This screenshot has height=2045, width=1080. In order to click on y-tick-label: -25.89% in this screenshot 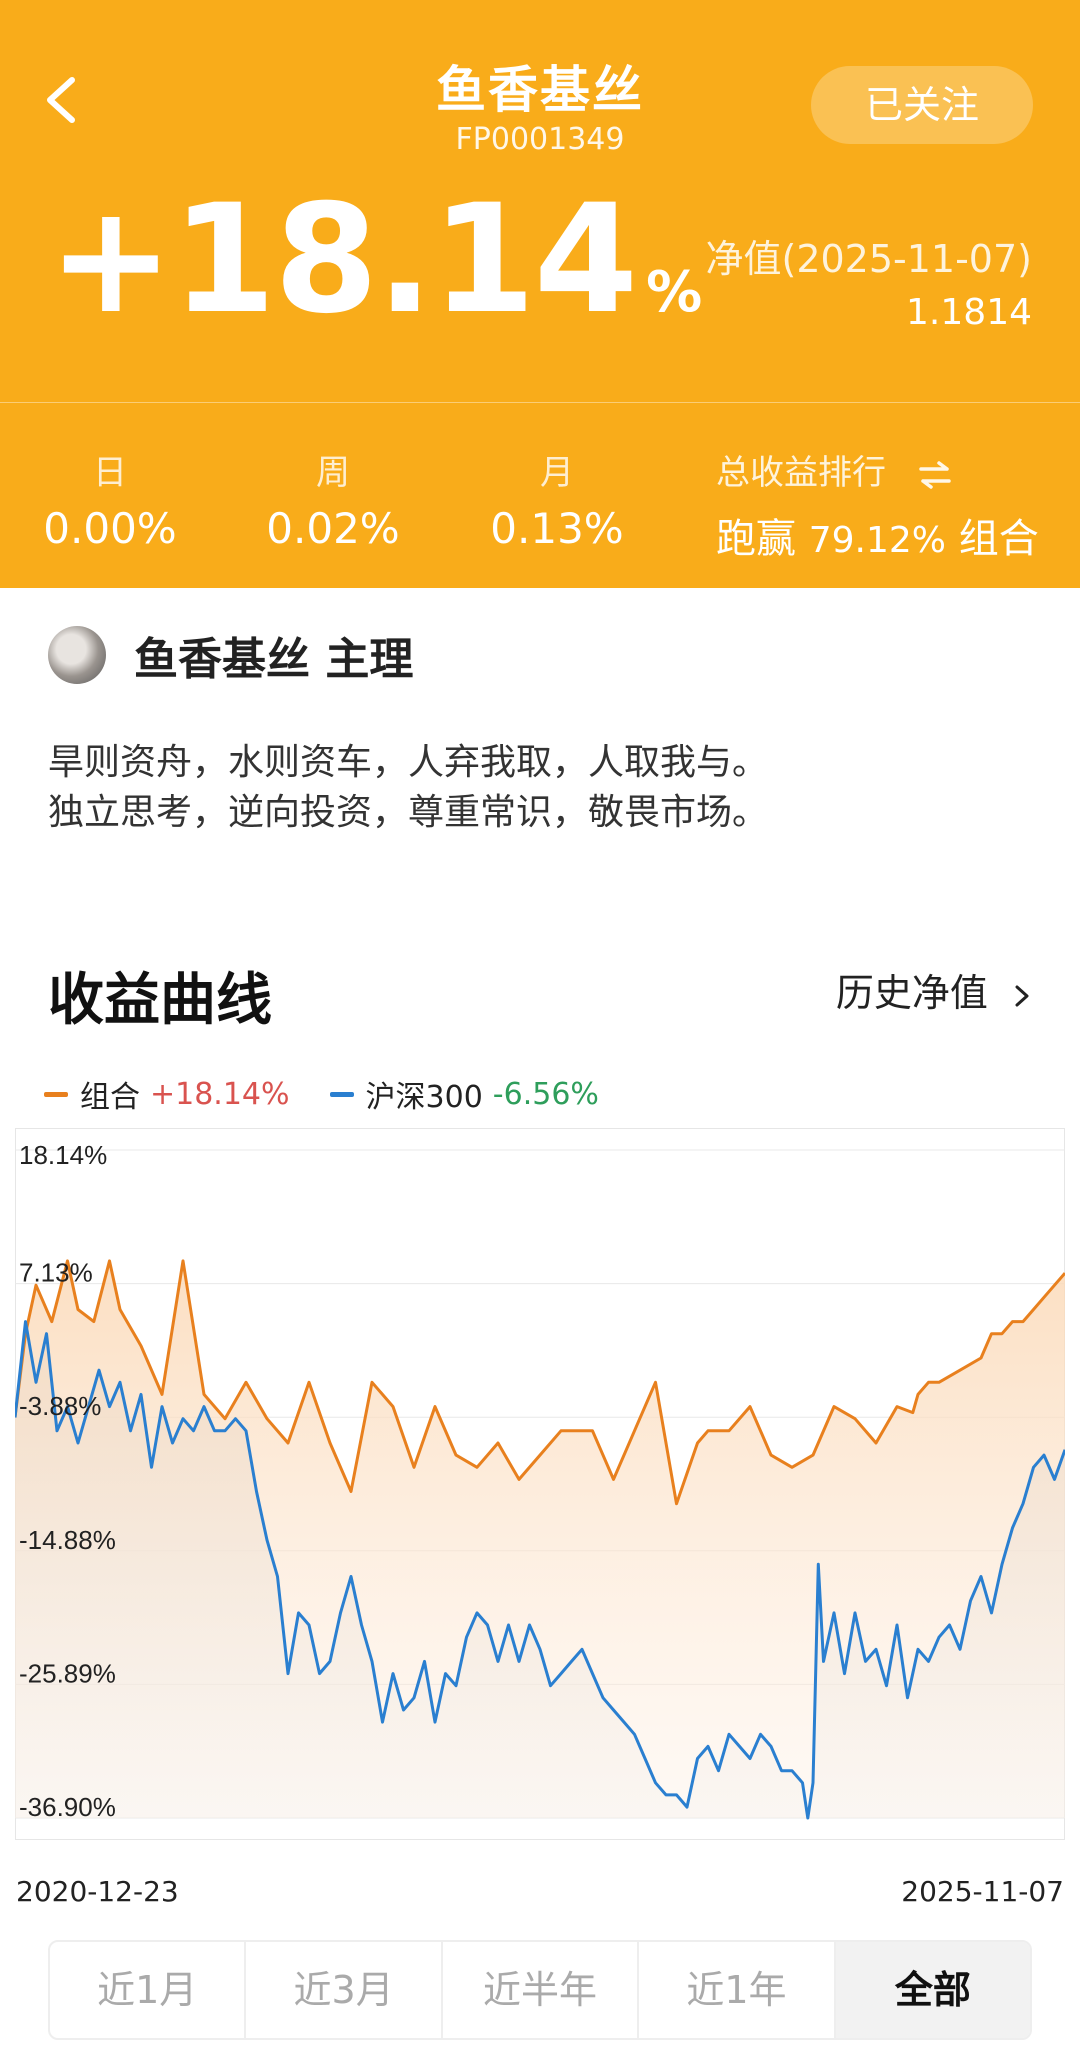, I will do `click(67, 1673)`.